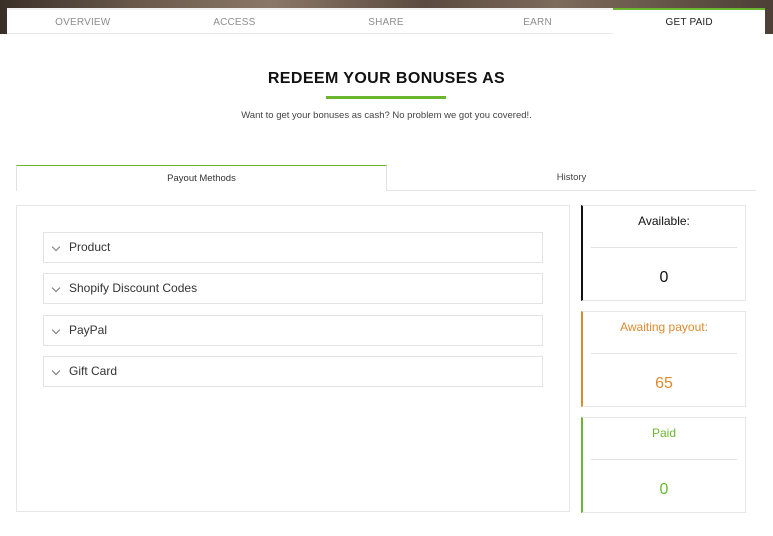 Image resolution: width=773 pixels, height=536 pixels. What do you see at coordinates (664, 383) in the screenshot?
I see `awaiting-payout-value: 65` at bounding box center [664, 383].